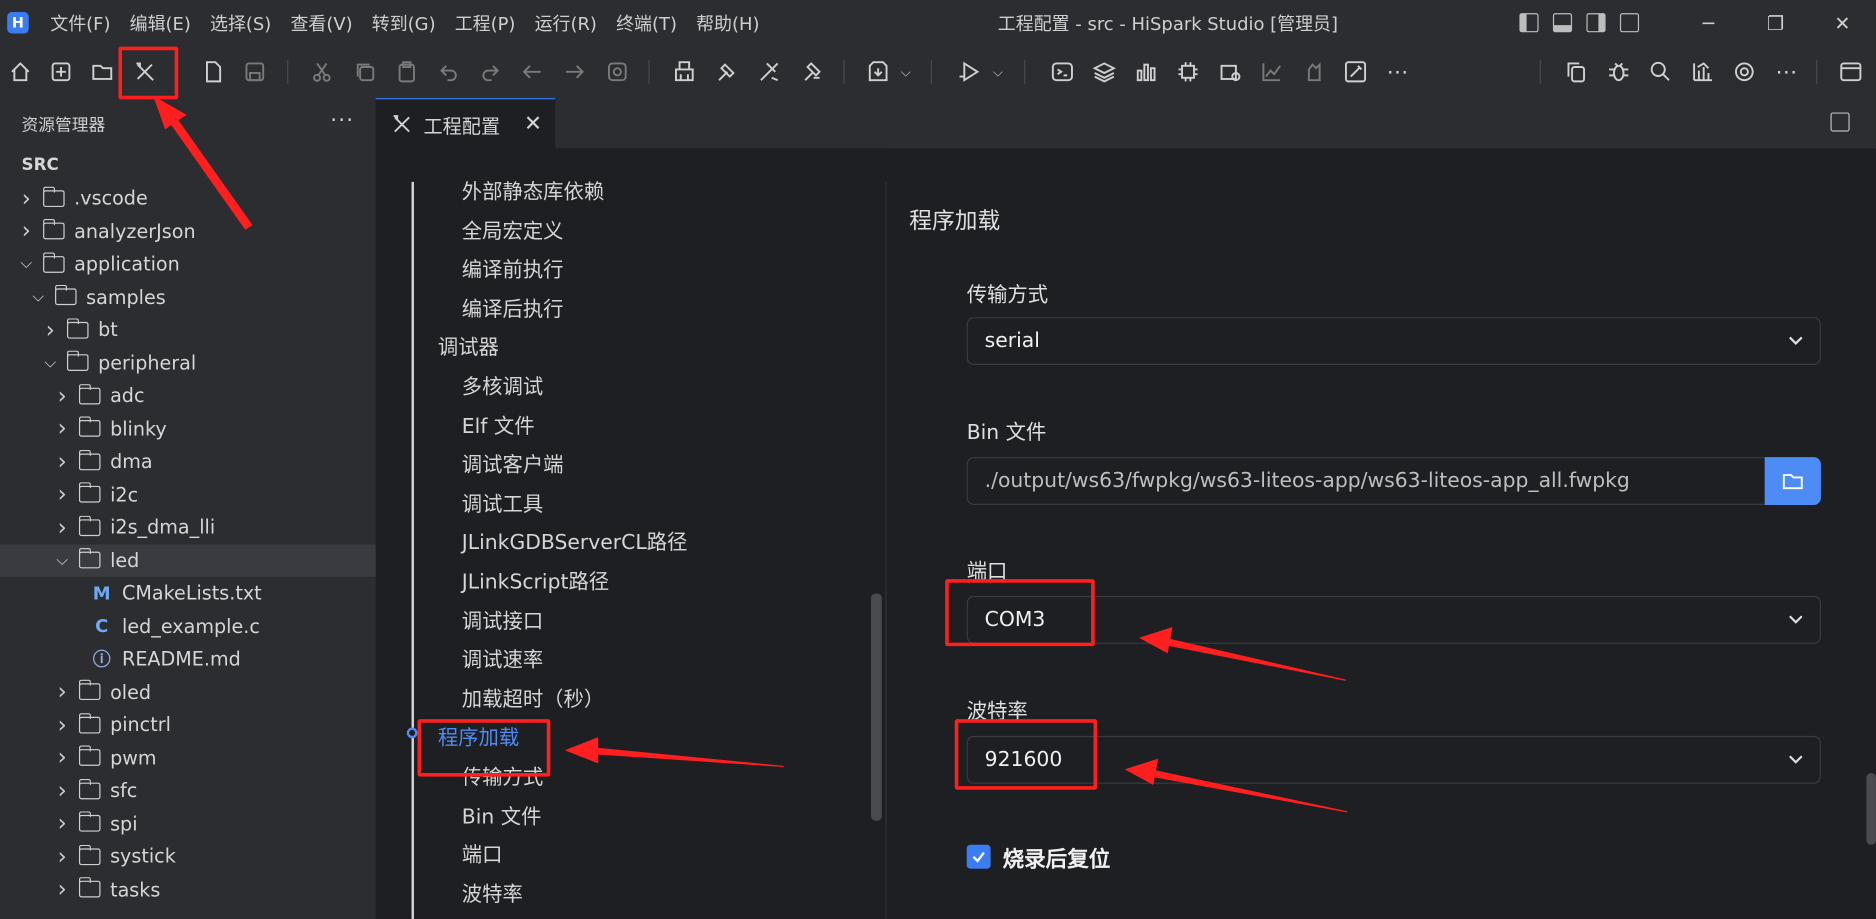 The height and width of the screenshot is (919, 1876). Describe the element at coordinates (513, 463) in the screenshot. I see `nav-item: 调试客户端` at that location.